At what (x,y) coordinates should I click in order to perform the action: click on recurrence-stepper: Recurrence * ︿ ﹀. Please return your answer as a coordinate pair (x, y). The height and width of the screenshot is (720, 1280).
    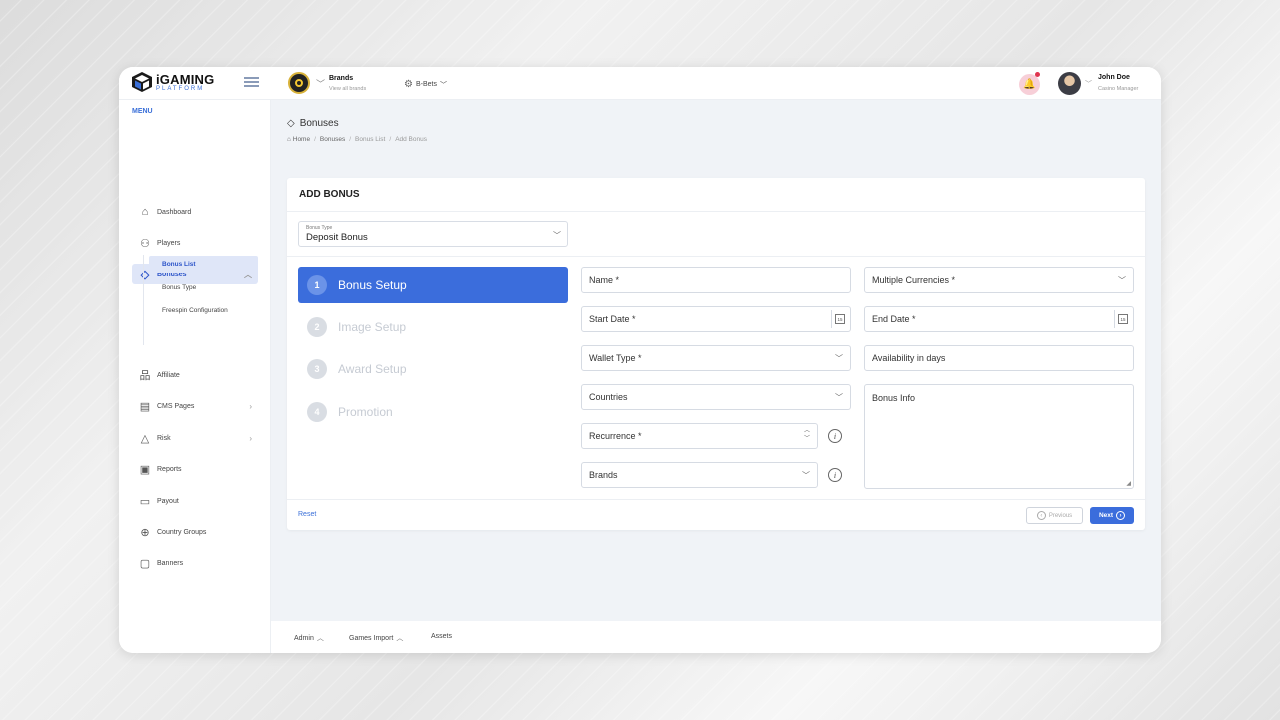
    Looking at the image, I should click on (699, 436).